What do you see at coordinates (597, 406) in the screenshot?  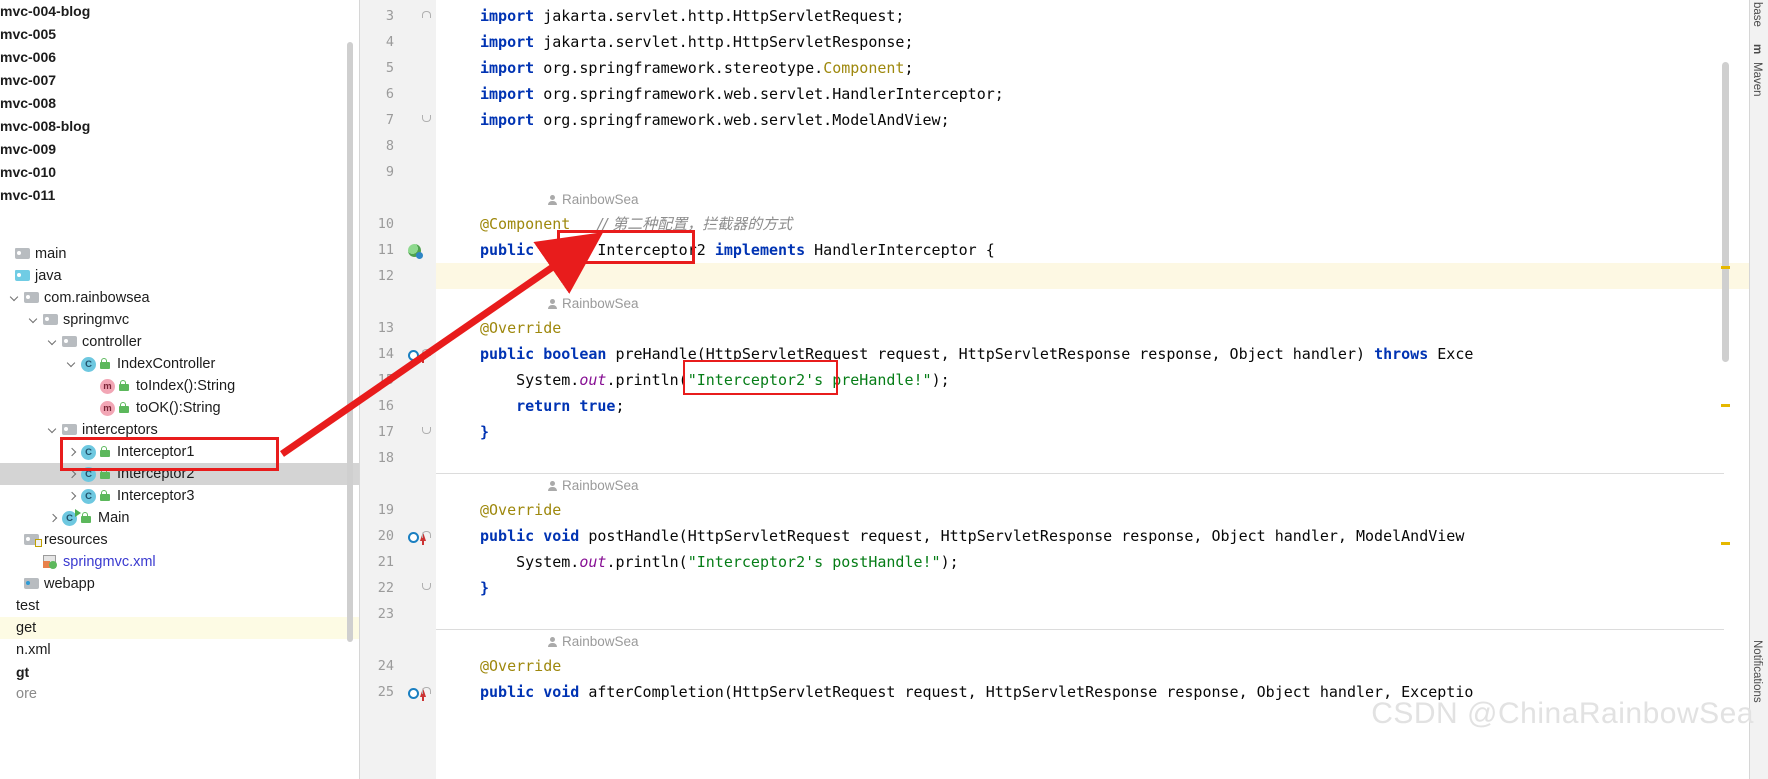 I see `code-token: true` at bounding box center [597, 406].